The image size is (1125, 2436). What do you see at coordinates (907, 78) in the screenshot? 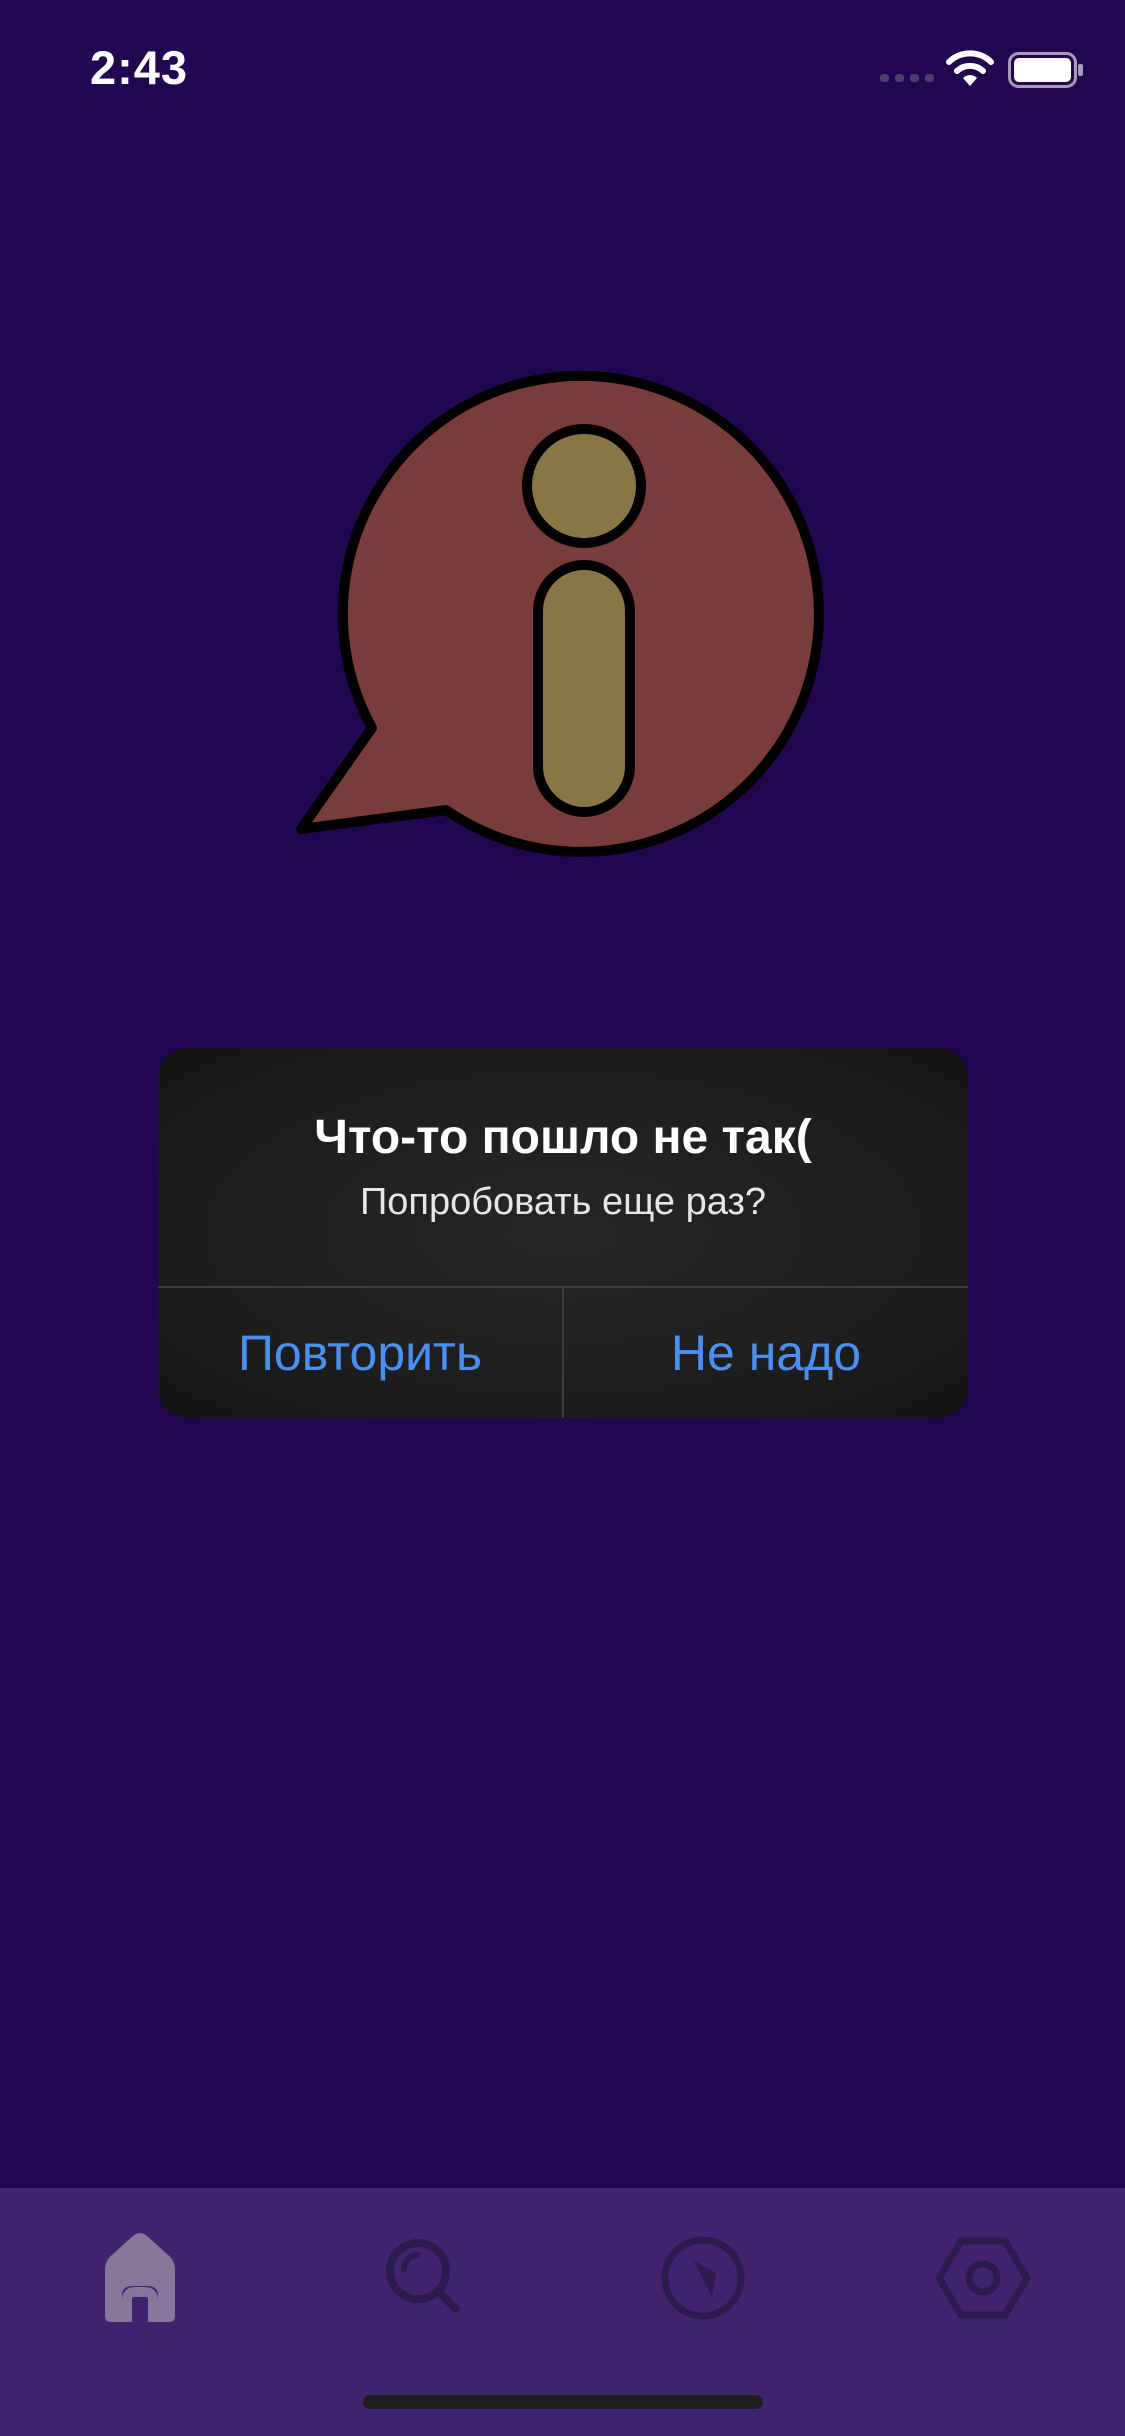
I see `signal-icon` at bounding box center [907, 78].